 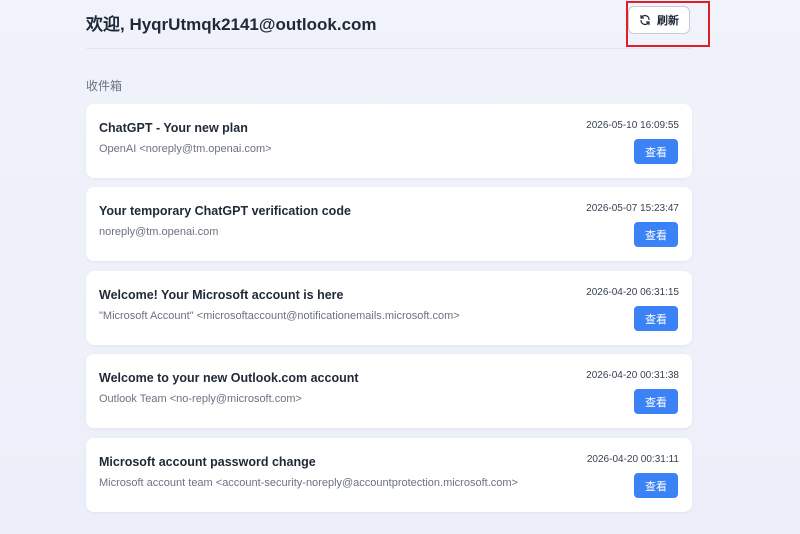 What do you see at coordinates (104, 86) in the screenshot?
I see `inbox-label: 收件箱` at bounding box center [104, 86].